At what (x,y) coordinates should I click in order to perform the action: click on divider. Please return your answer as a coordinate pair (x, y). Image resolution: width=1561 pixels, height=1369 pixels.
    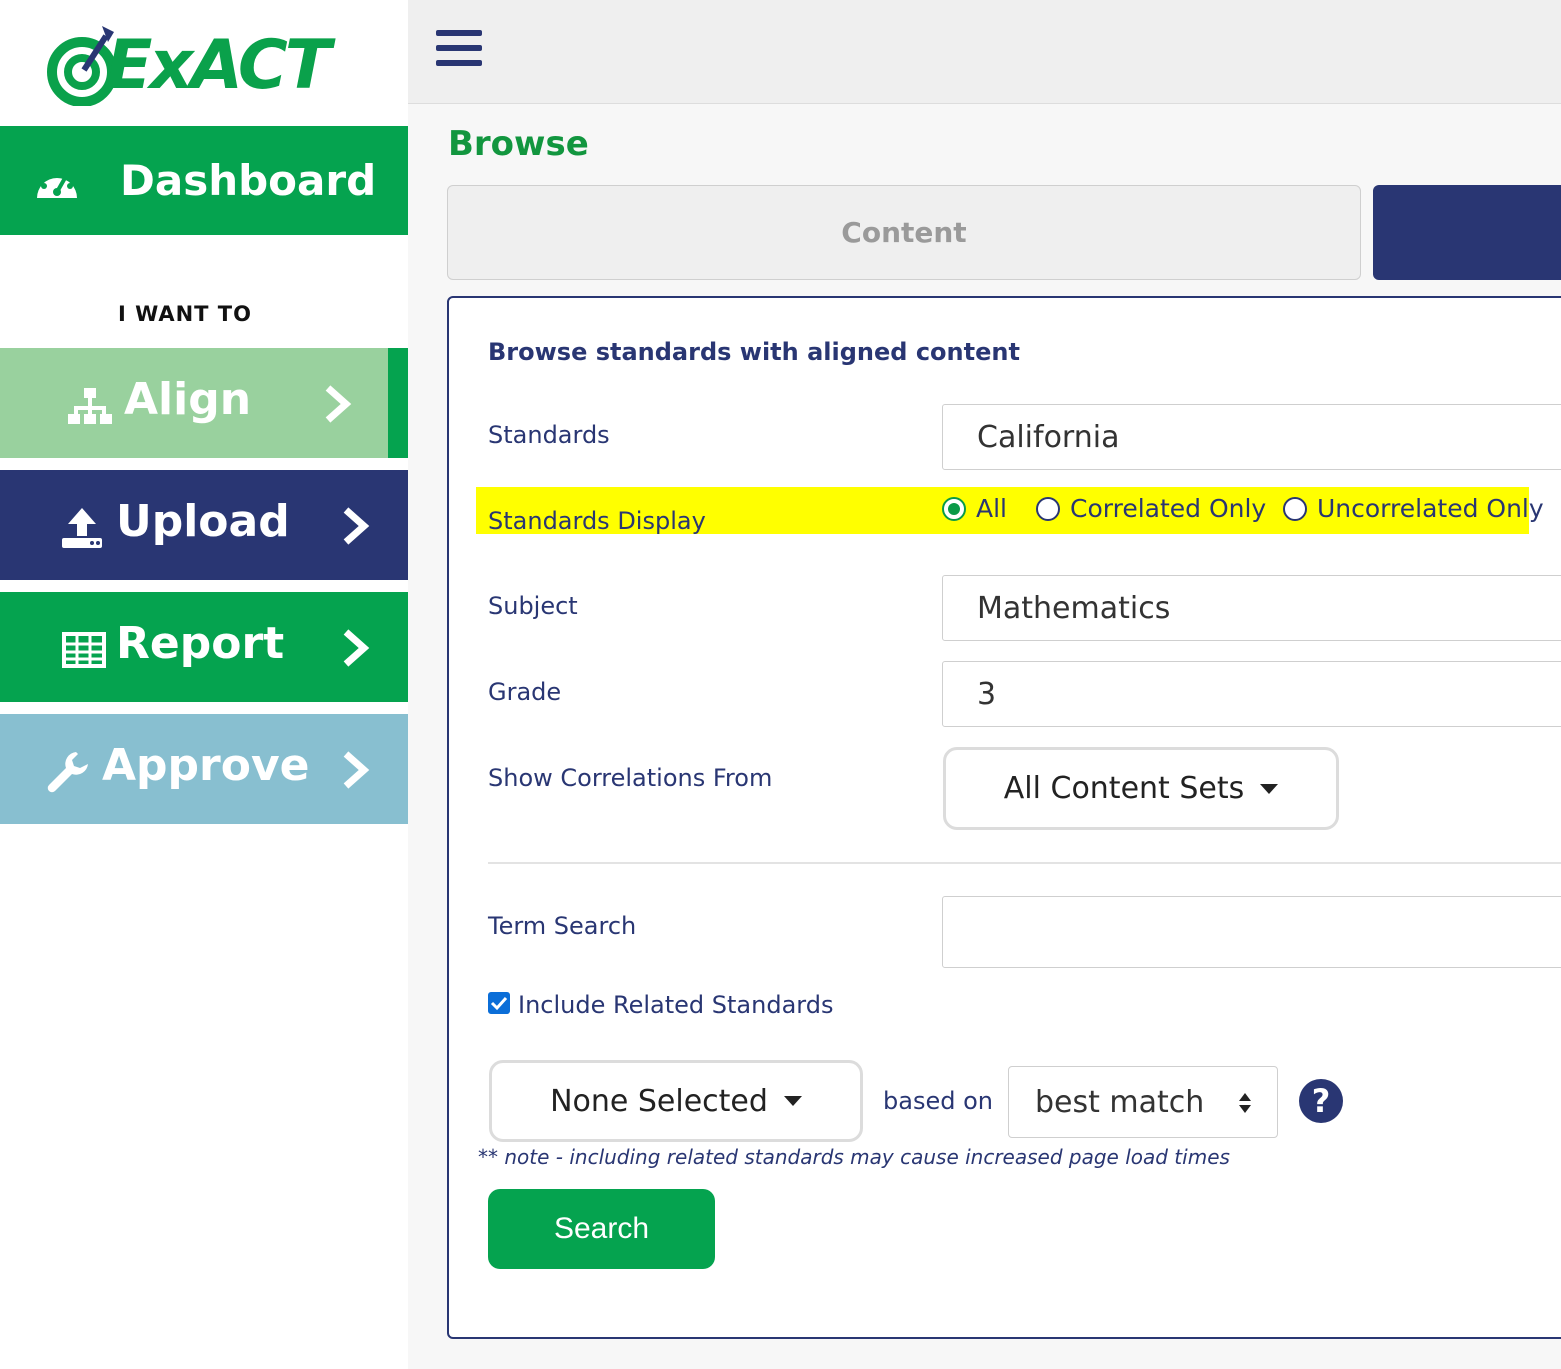
    Looking at the image, I should click on (1024, 863).